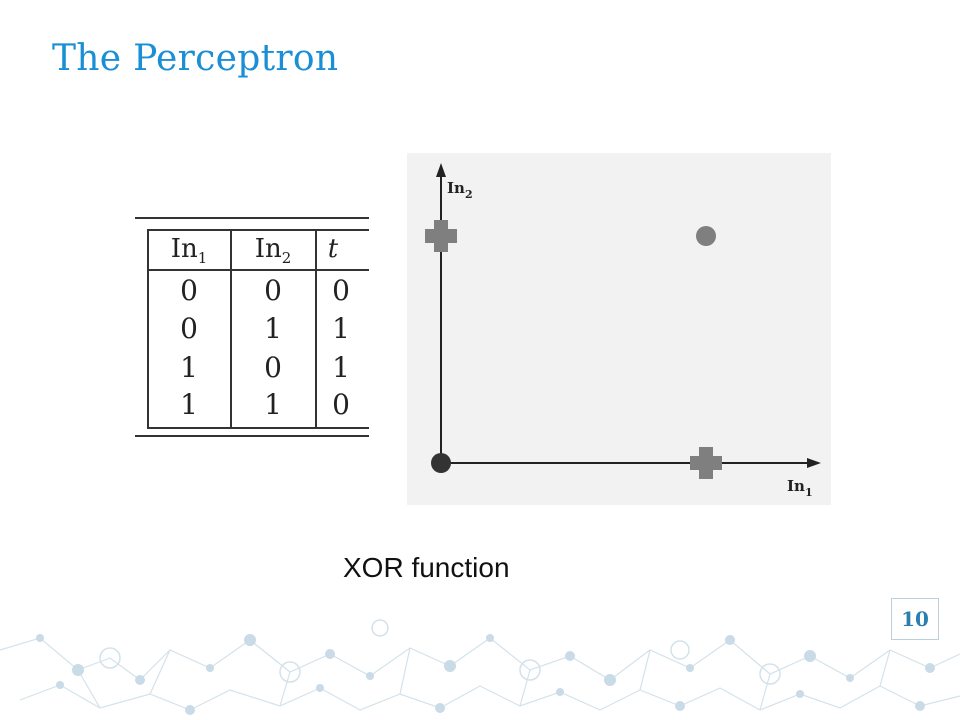  I want to click on x-axis-arrow, so click(814, 463).